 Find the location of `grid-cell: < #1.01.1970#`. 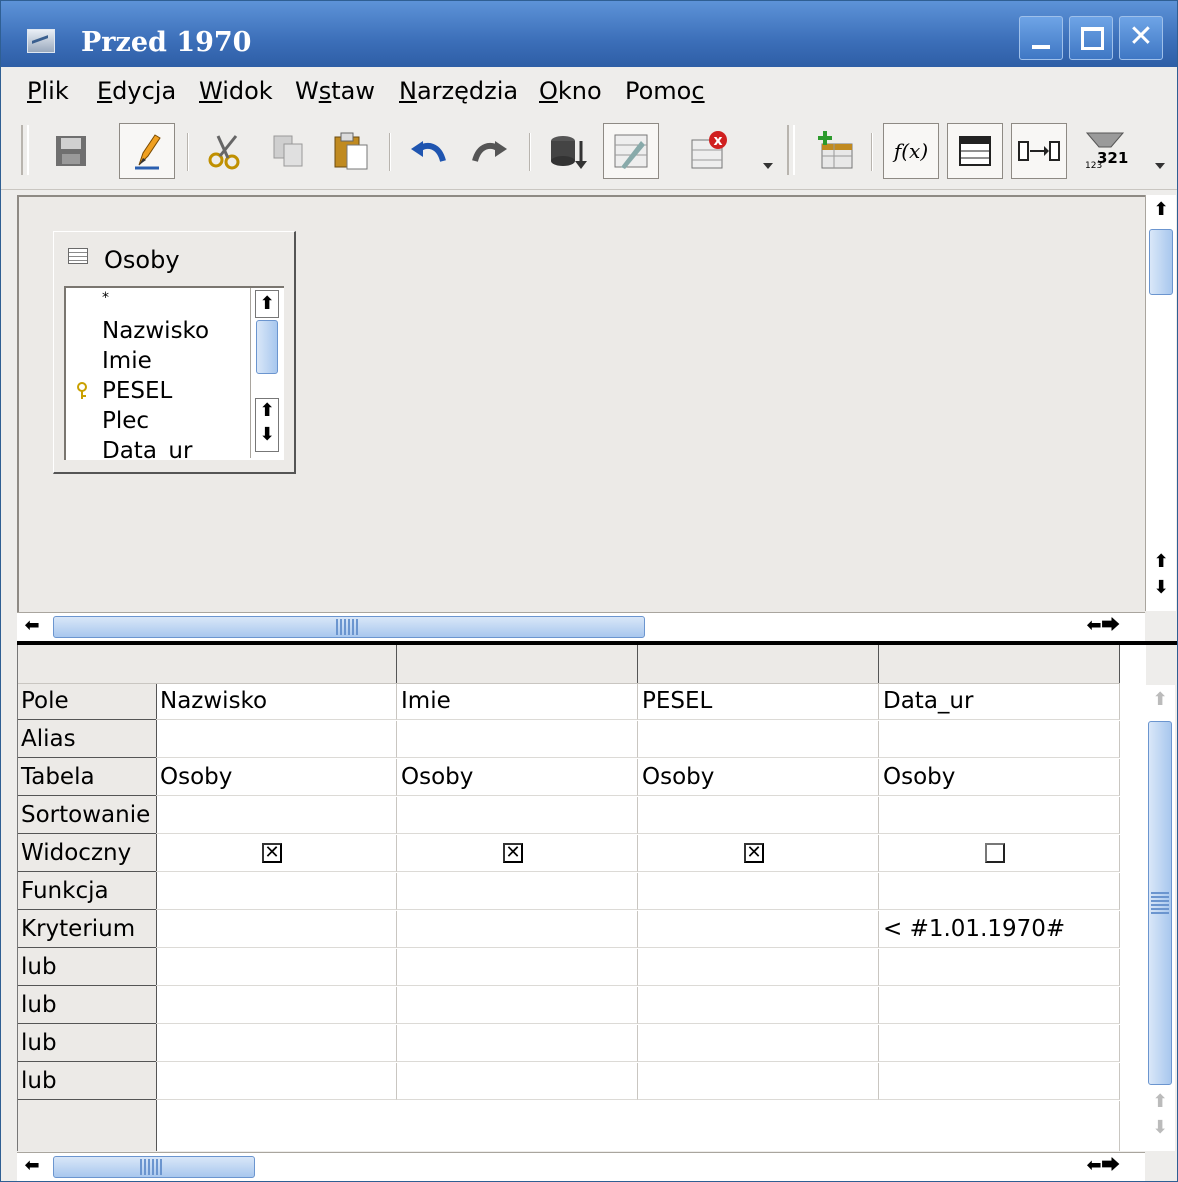

grid-cell: < #1.01.1970# is located at coordinates (999, 929).